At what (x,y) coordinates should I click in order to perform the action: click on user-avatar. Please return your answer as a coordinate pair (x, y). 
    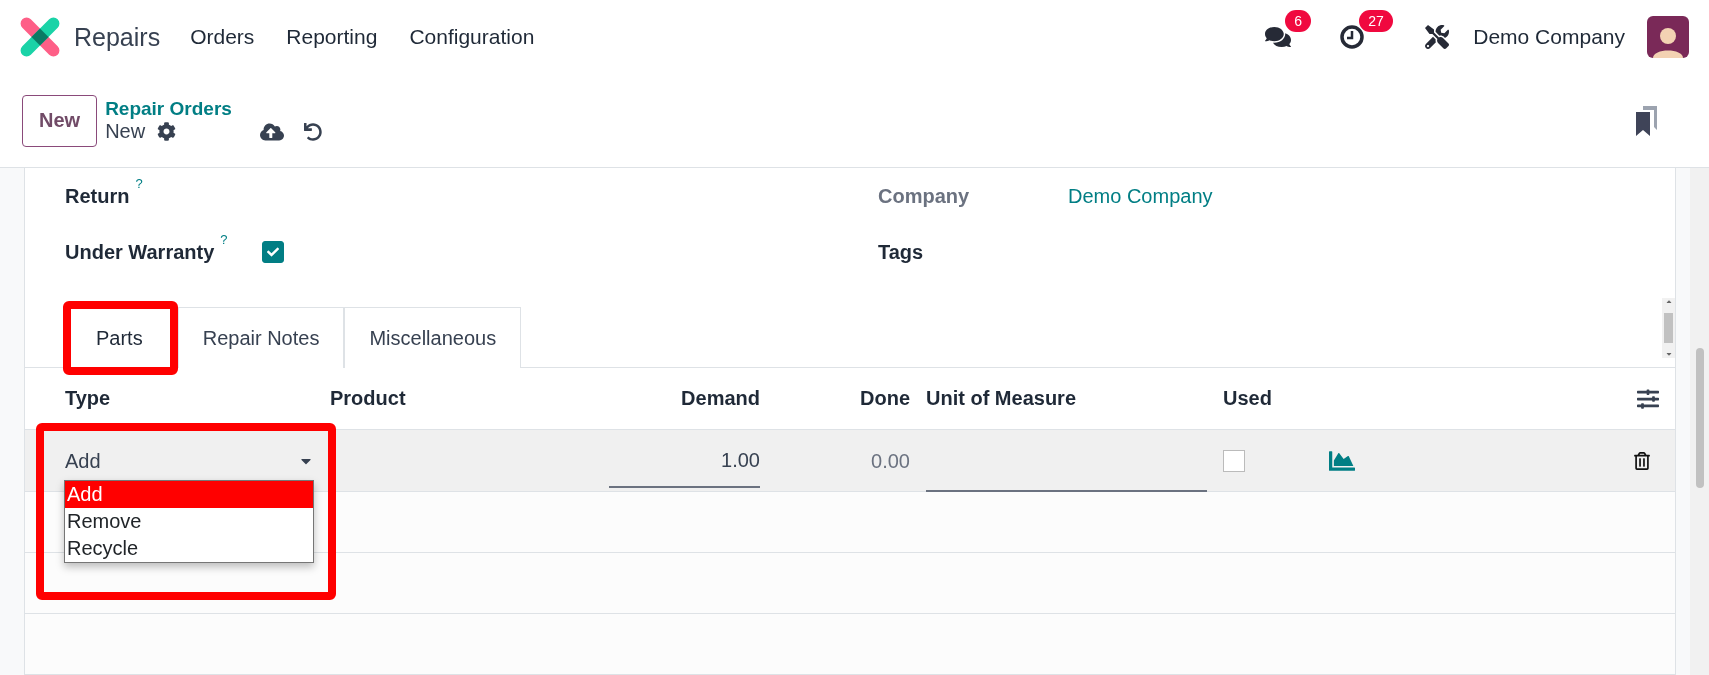
    Looking at the image, I should click on (1668, 37).